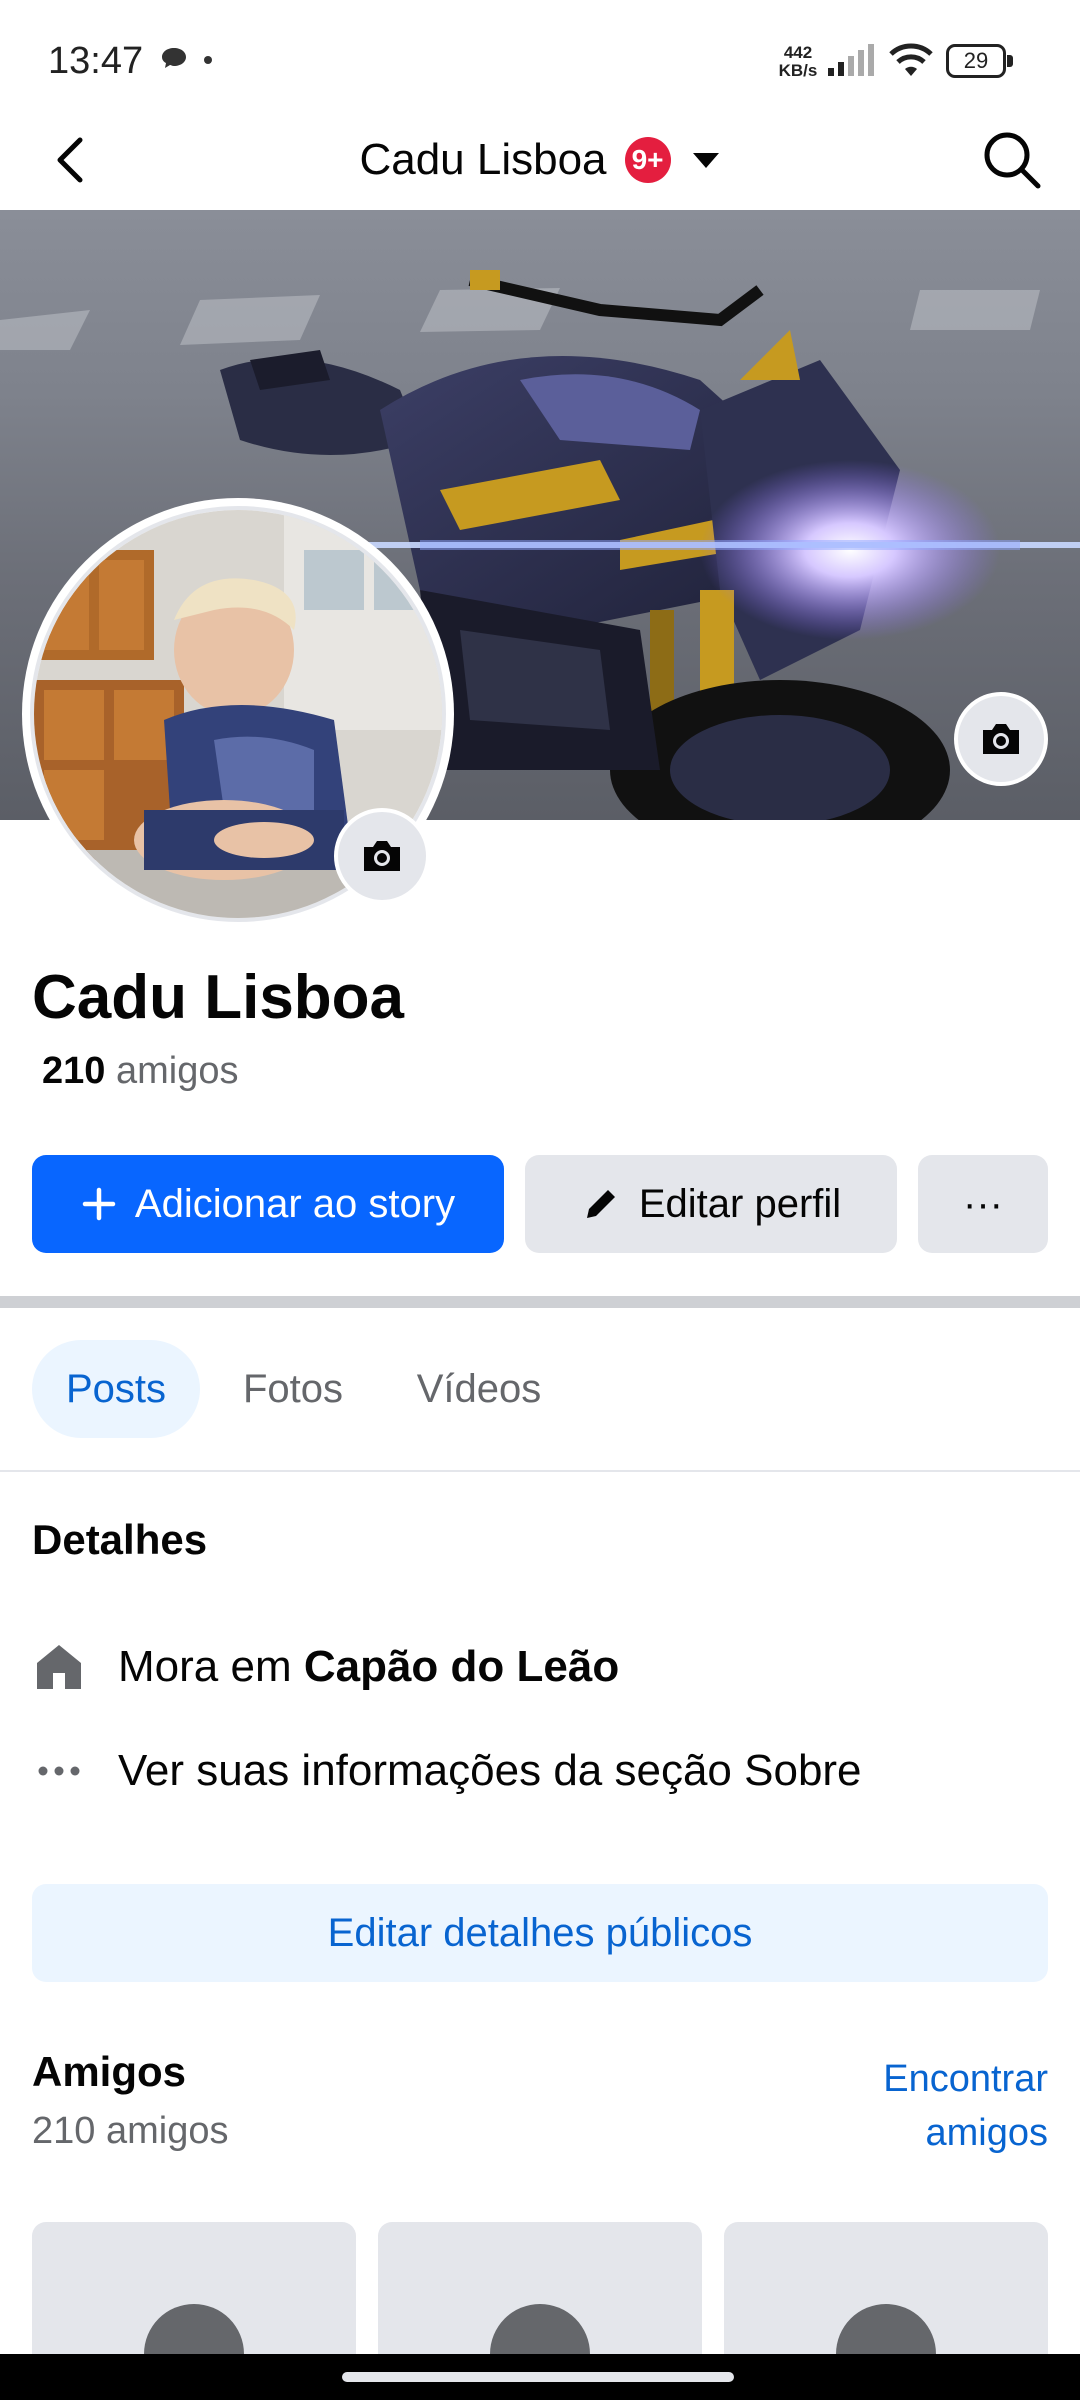  What do you see at coordinates (99, 1204) in the screenshot?
I see `plus-icon` at bounding box center [99, 1204].